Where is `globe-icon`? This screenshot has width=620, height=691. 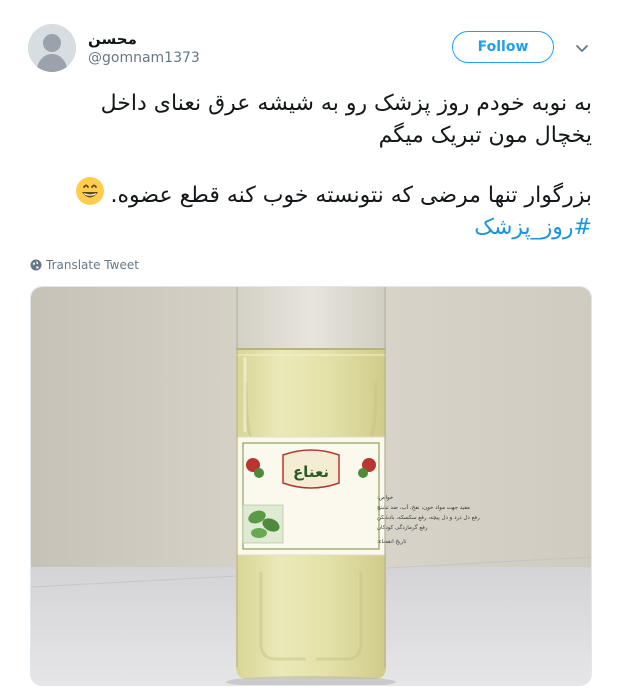
globe-icon is located at coordinates (36, 265).